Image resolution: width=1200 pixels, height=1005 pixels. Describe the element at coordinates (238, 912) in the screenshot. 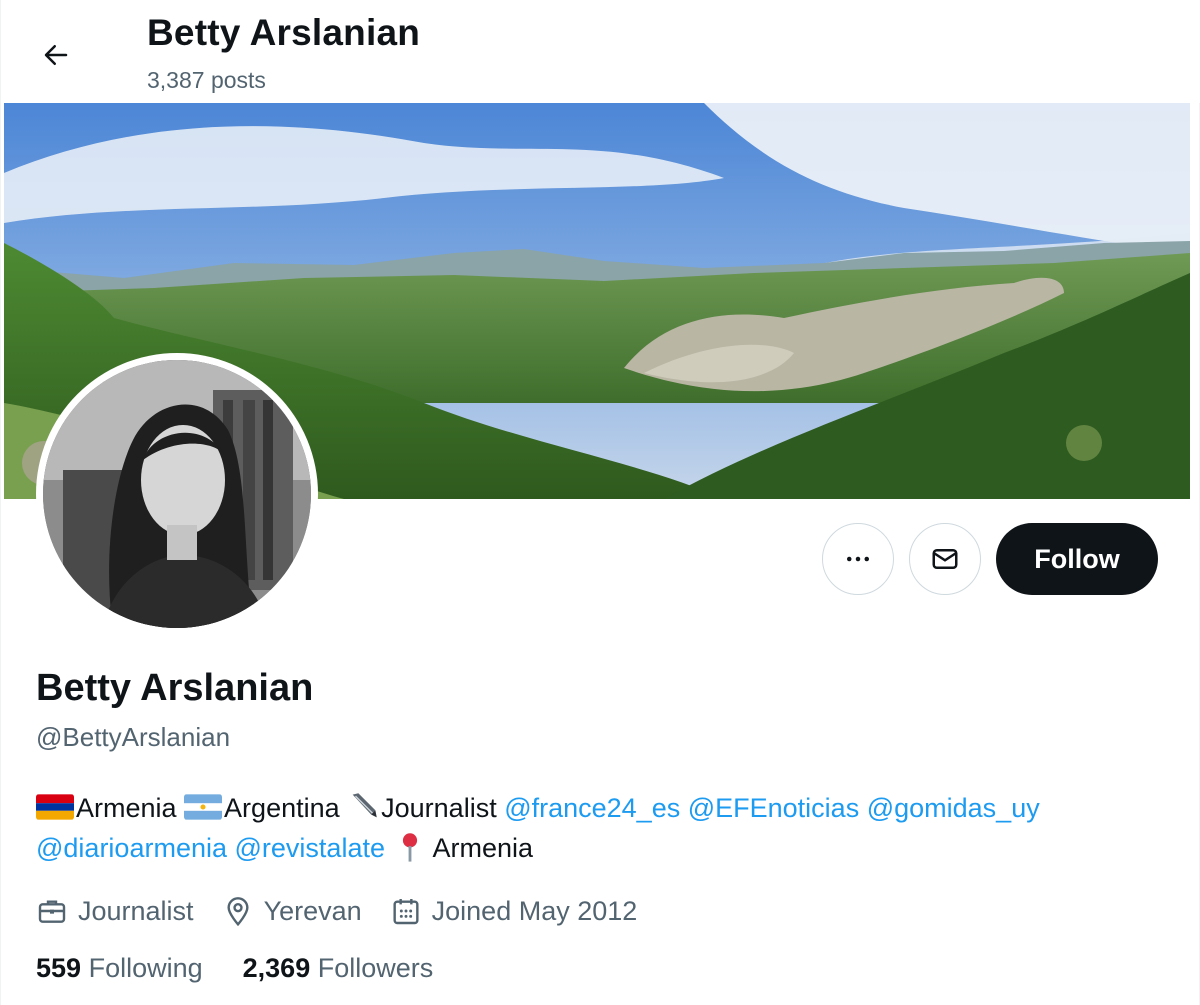

I see `location-pin-icon` at that location.